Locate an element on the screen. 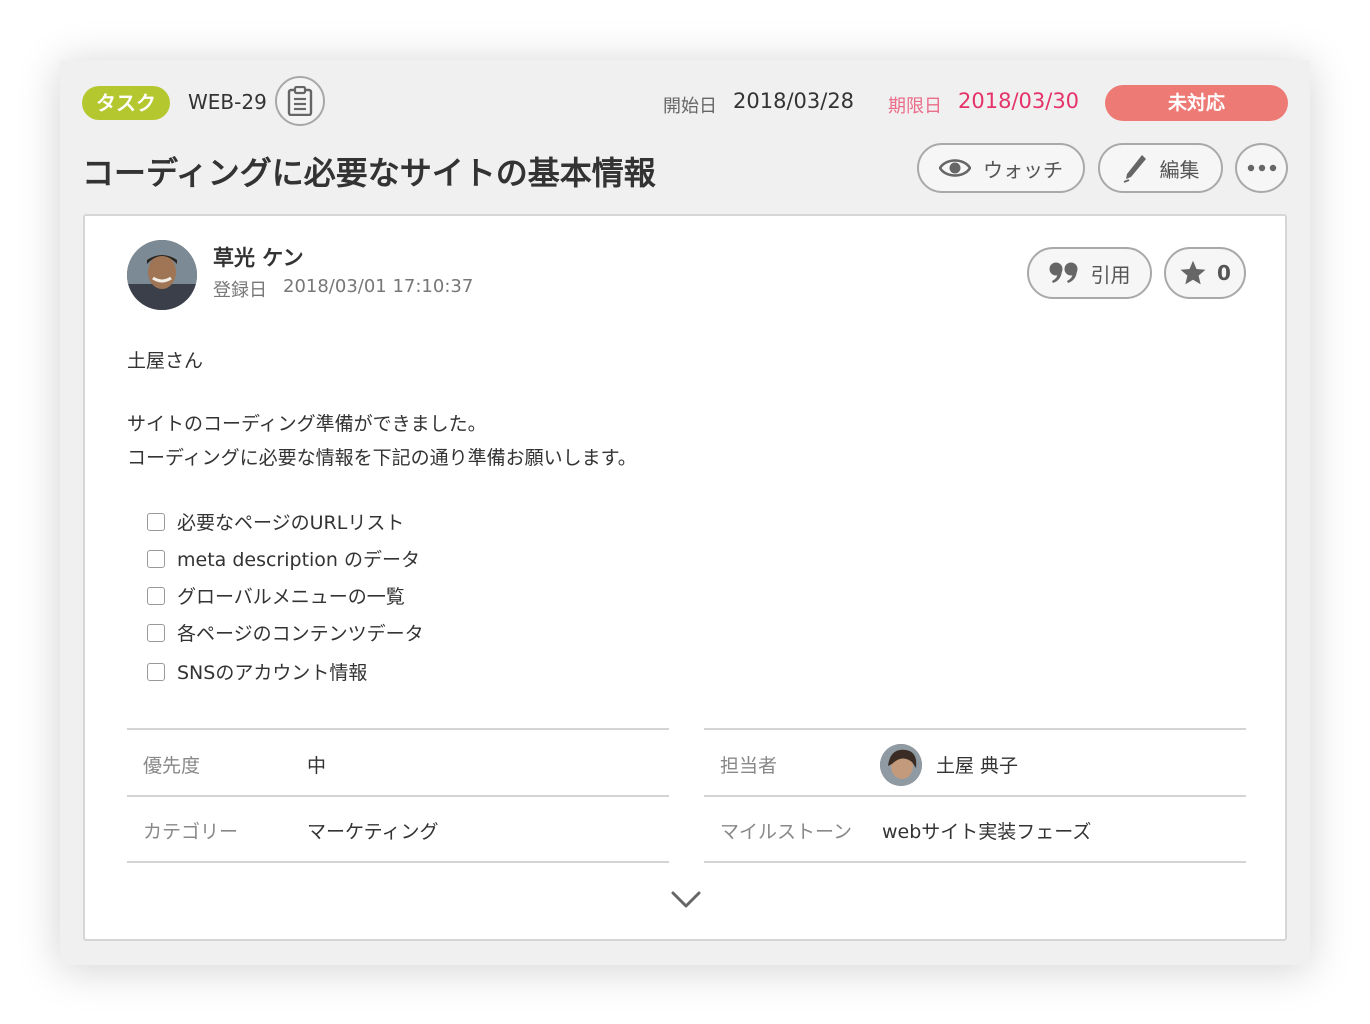 This screenshot has width=1370, height=1024. milestone-label: マイルストーン is located at coordinates (786, 832).